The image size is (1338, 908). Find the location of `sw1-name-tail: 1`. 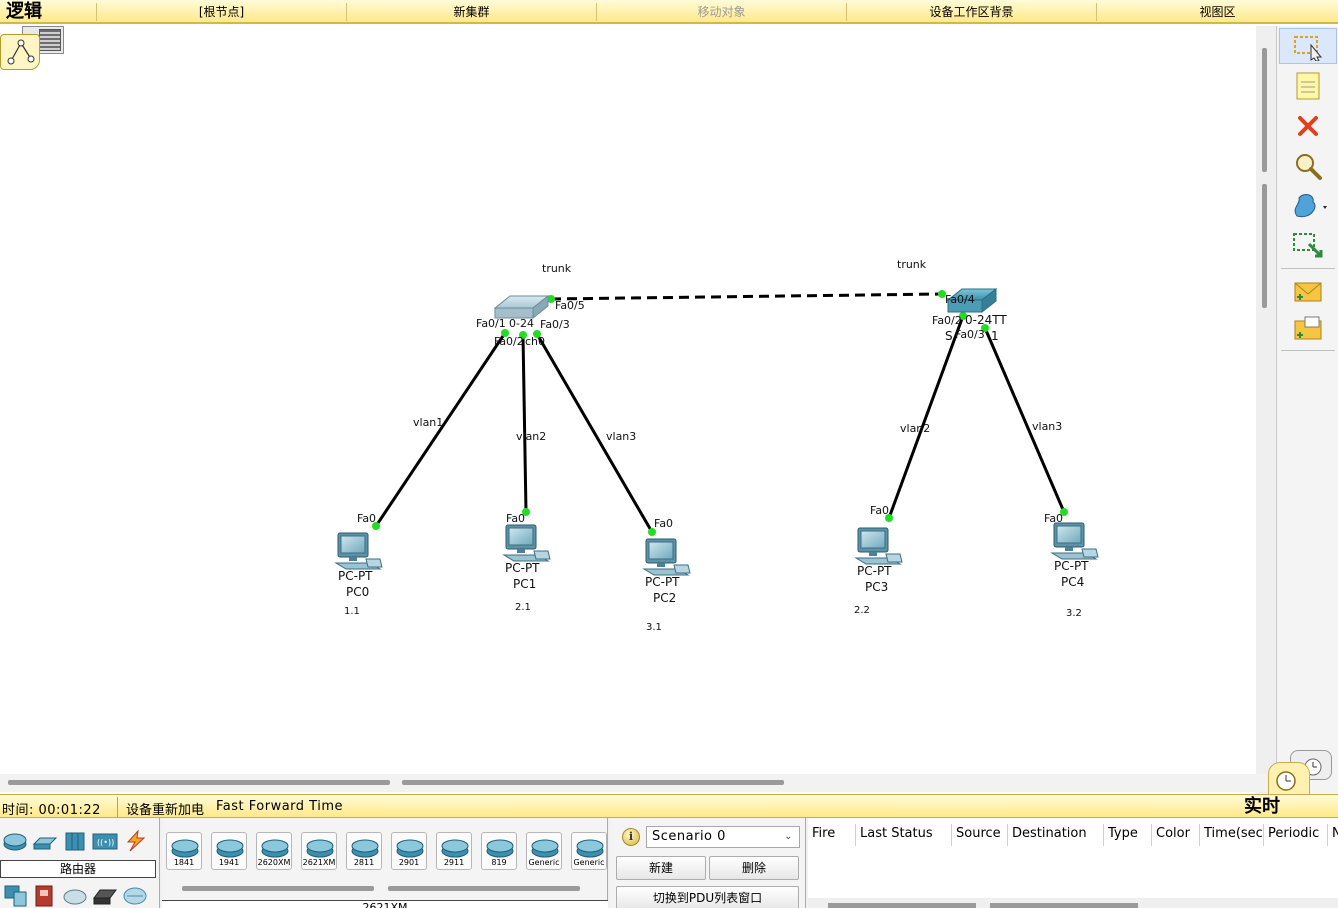

sw1-name-tail: 1 is located at coordinates (995, 336).